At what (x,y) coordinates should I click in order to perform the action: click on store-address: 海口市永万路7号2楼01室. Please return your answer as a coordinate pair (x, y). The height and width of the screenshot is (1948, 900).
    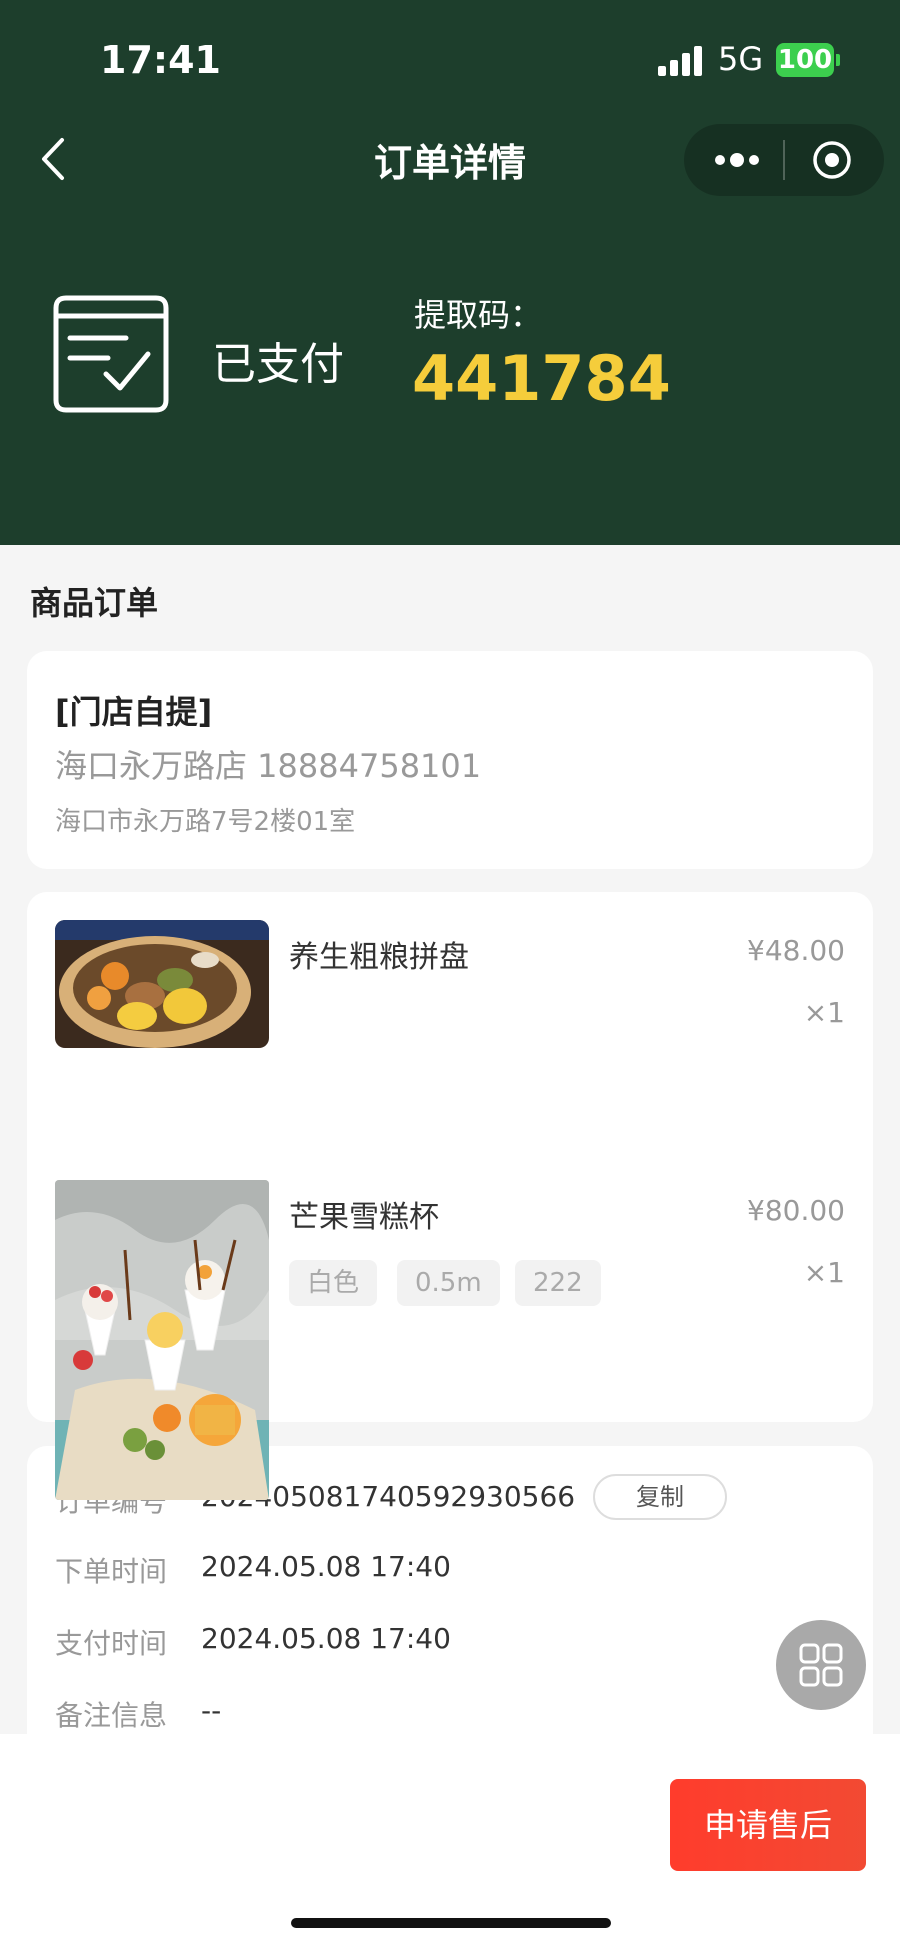
    Looking at the image, I should click on (205, 822).